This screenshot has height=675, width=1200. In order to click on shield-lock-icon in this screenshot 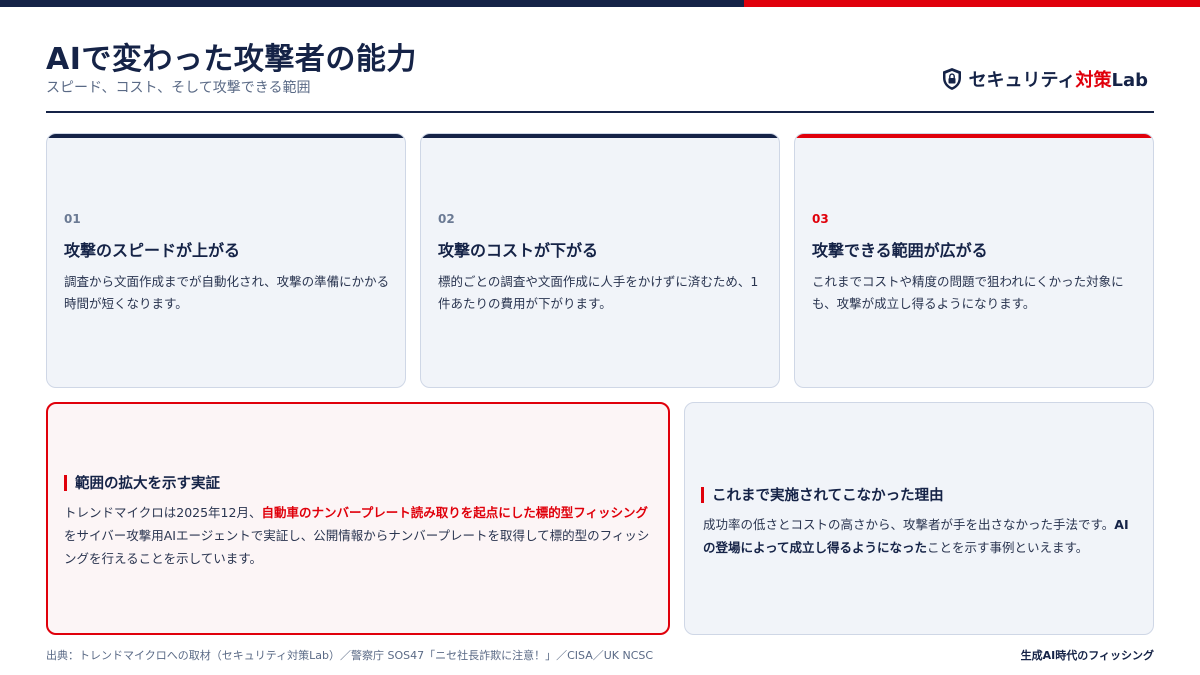, I will do `click(951, 79)`.